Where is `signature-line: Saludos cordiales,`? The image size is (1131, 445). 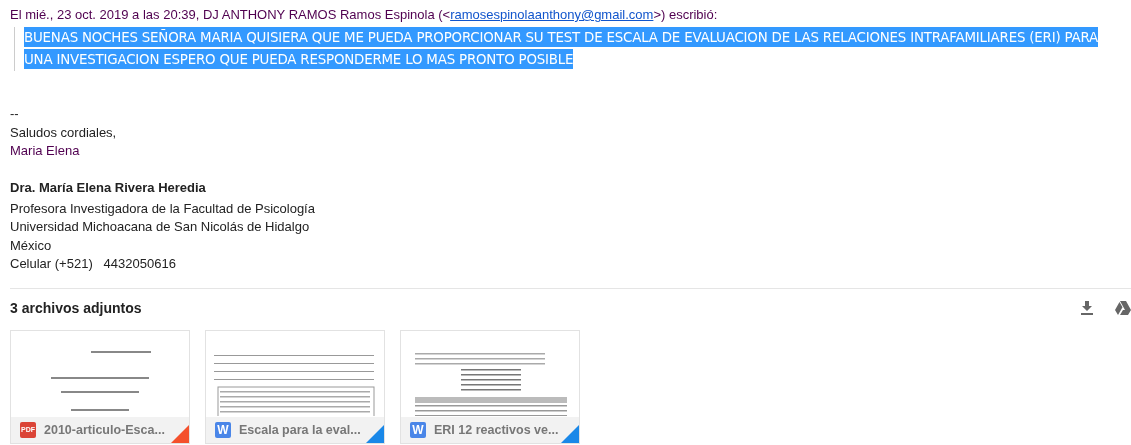 signature-line: Saludos cordiales, is located at coordinates (63, 132).